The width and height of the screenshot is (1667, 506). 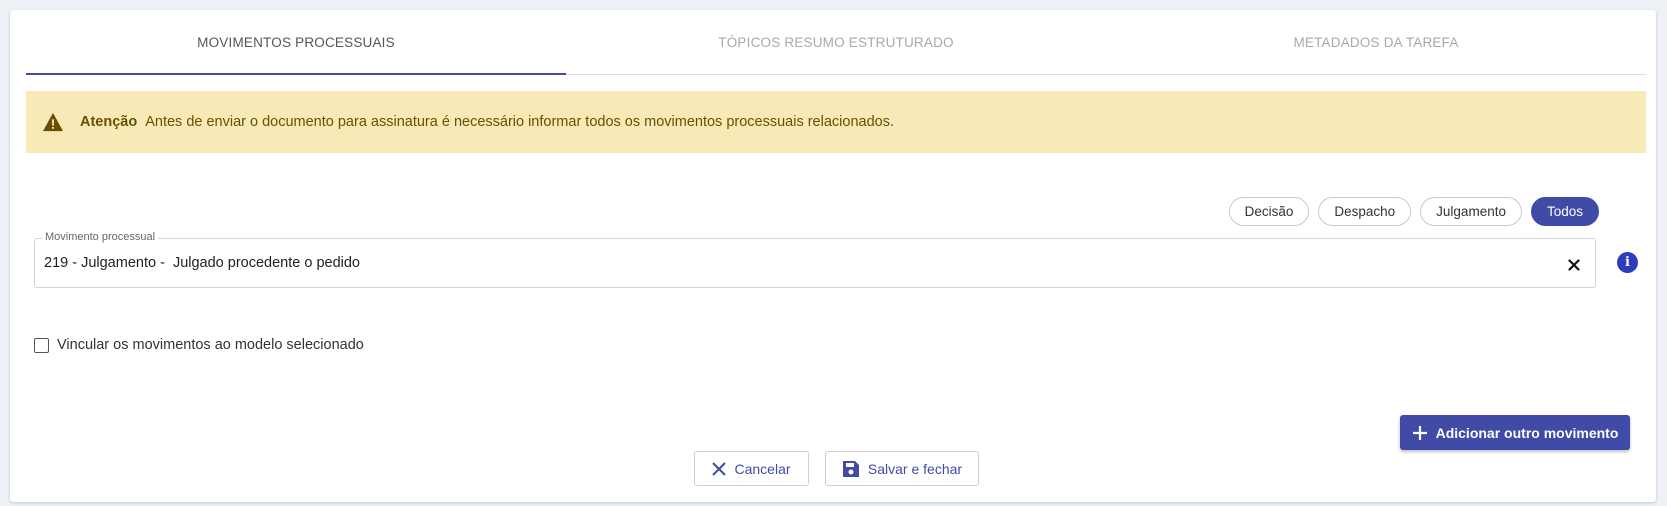 I want to click on save-icon, so click(x=850, y=468).